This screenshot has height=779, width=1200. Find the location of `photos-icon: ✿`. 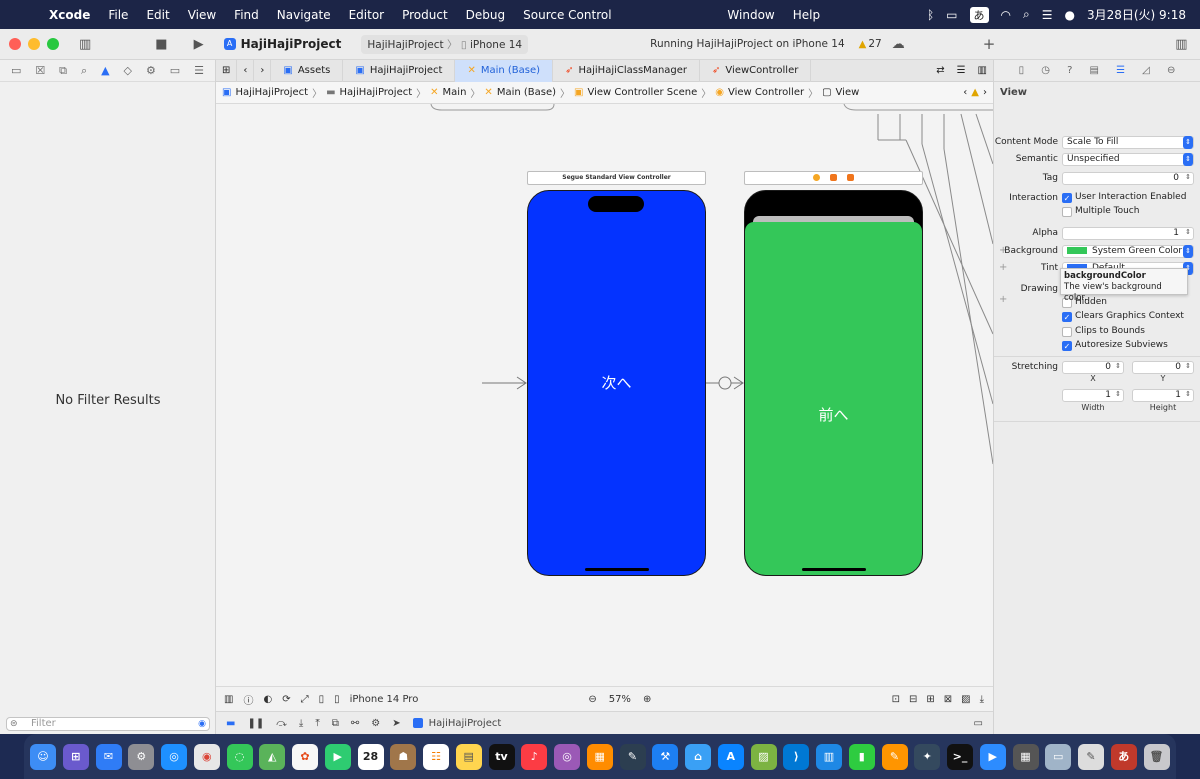

photos-icon: ✿ is located at coordinates (305, 756).